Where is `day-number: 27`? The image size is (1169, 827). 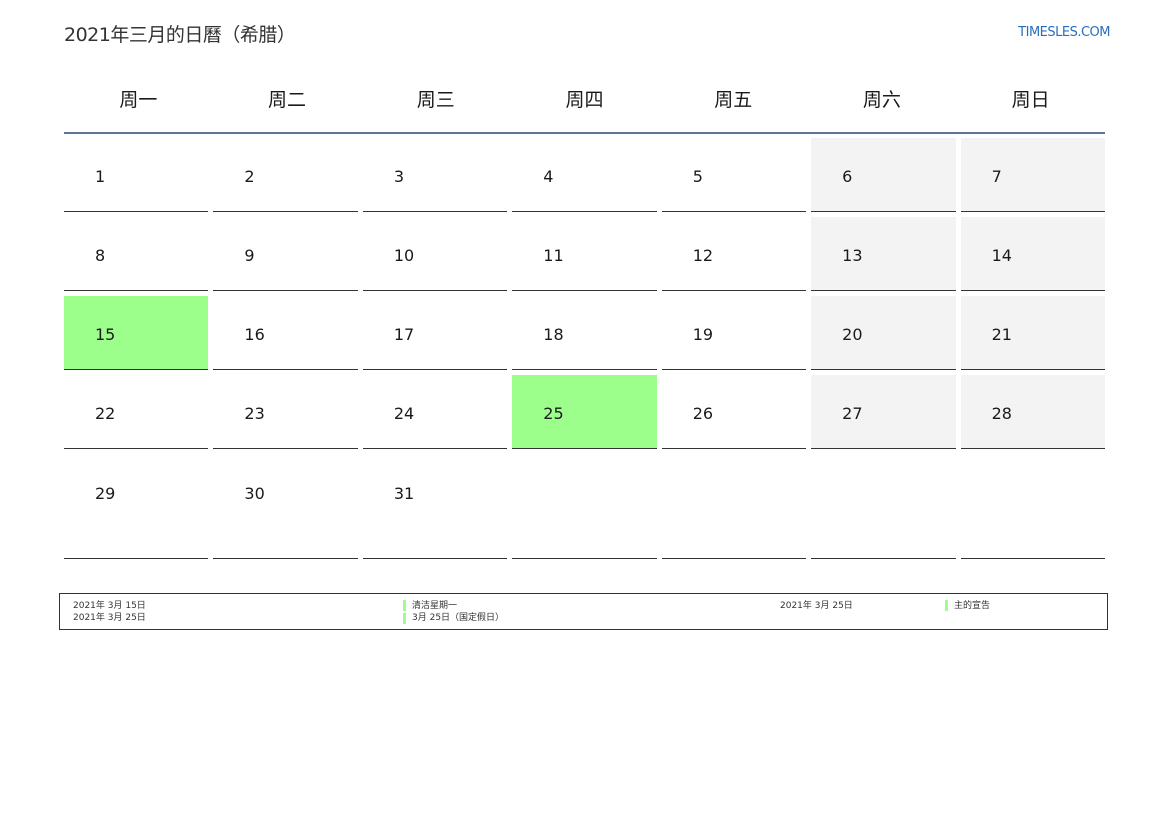
day-number: 27 is located at coordinates (852, 413).